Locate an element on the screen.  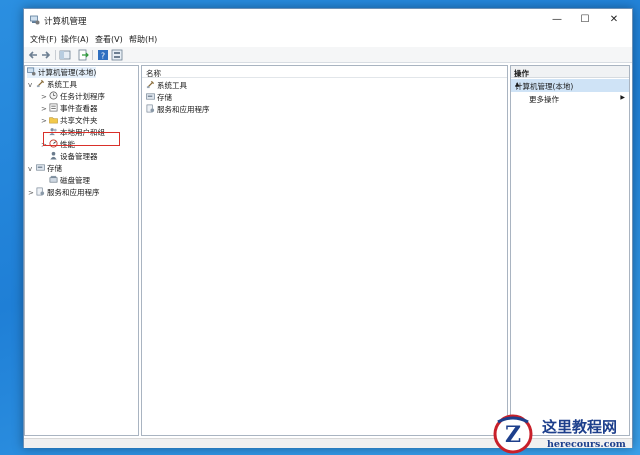
tree-item-label: 系统工具 is located at coordinates (62, 84).